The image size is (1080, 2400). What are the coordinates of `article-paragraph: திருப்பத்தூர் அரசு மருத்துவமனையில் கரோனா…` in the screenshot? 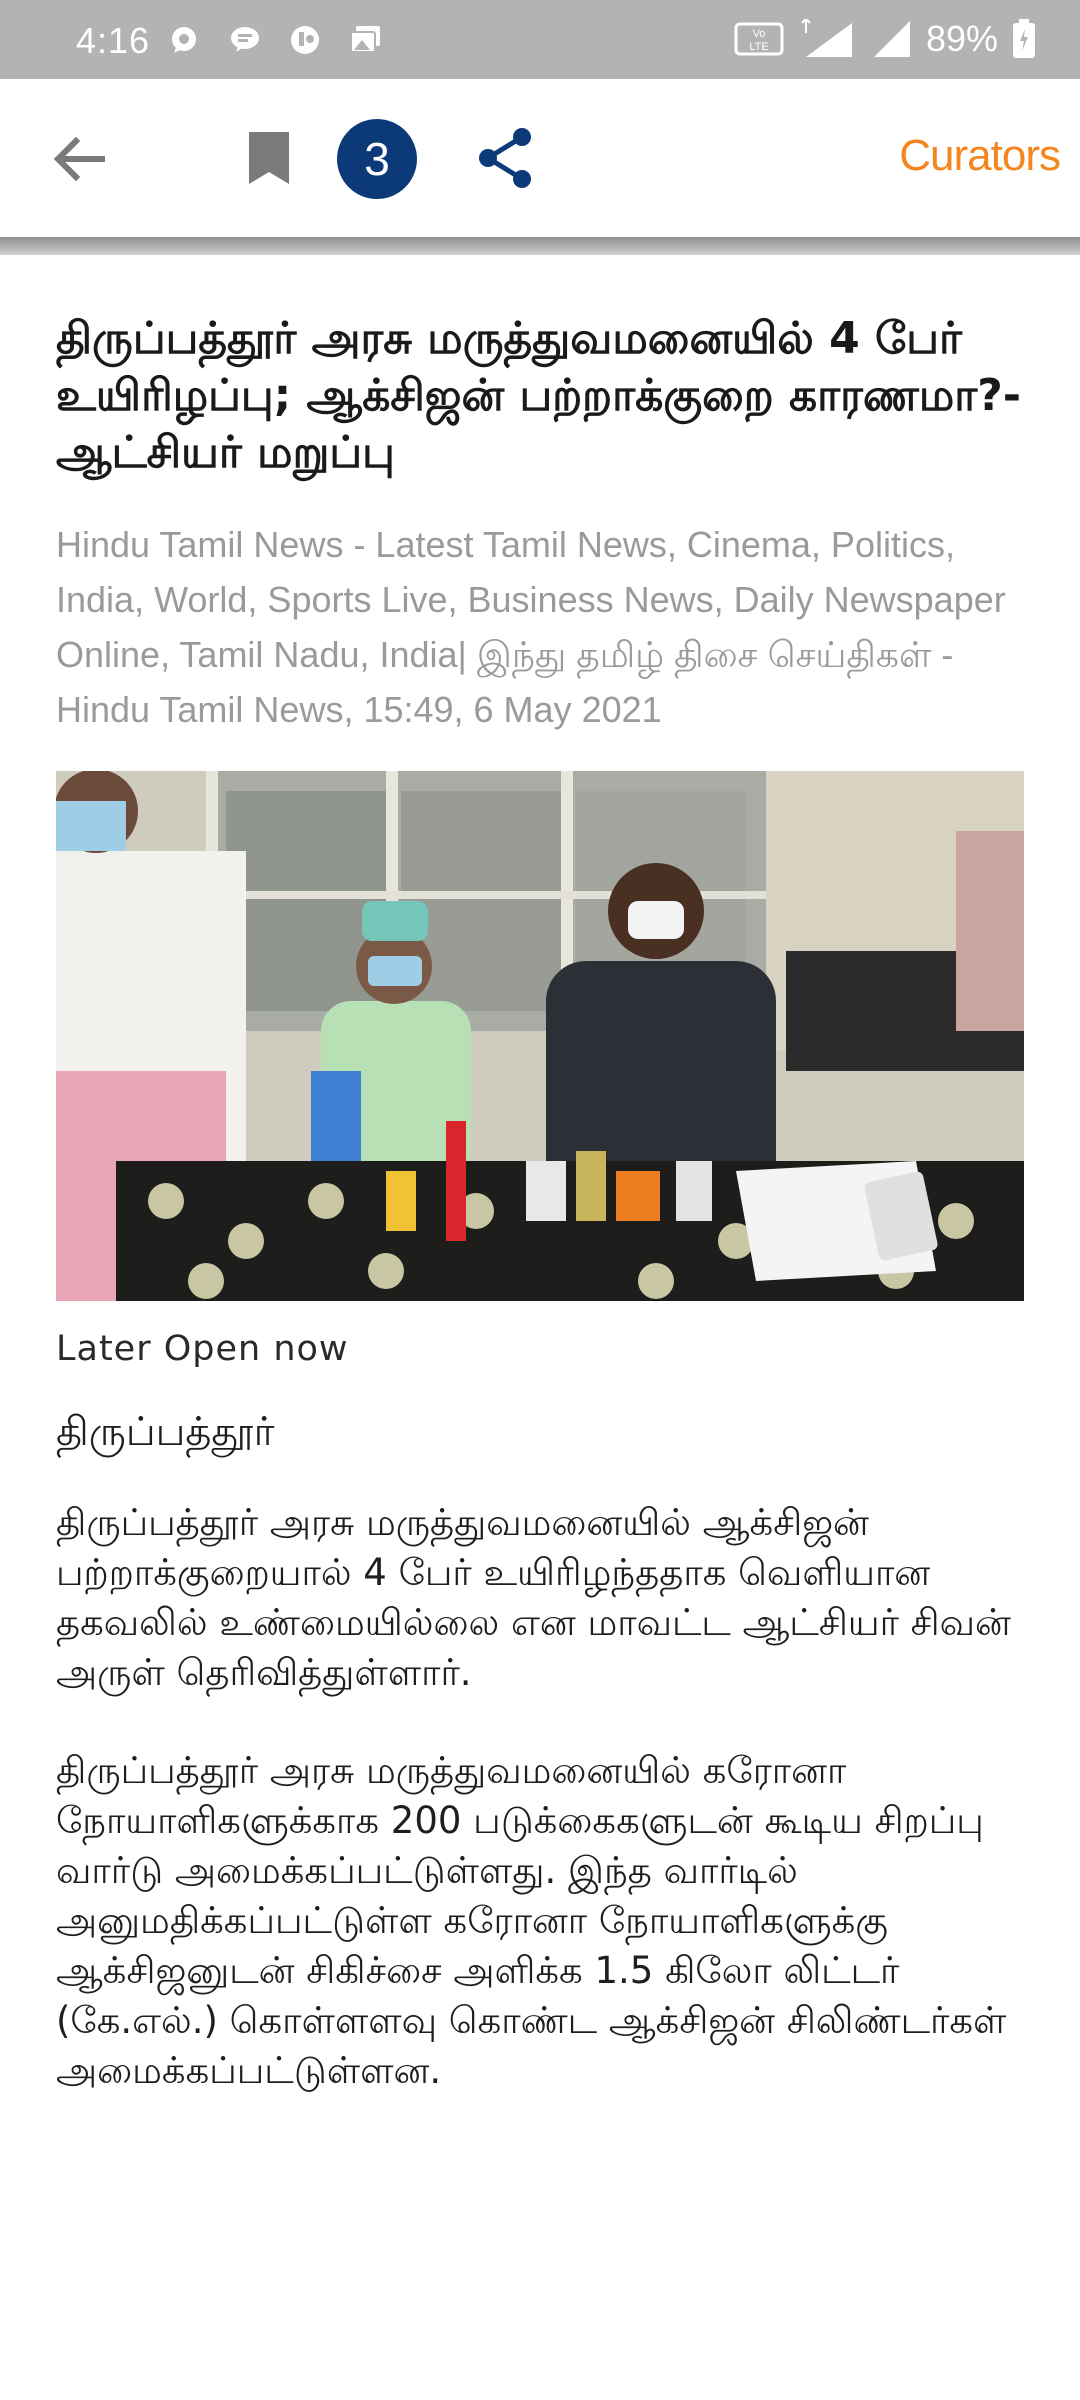 It's located at (531, 1920).